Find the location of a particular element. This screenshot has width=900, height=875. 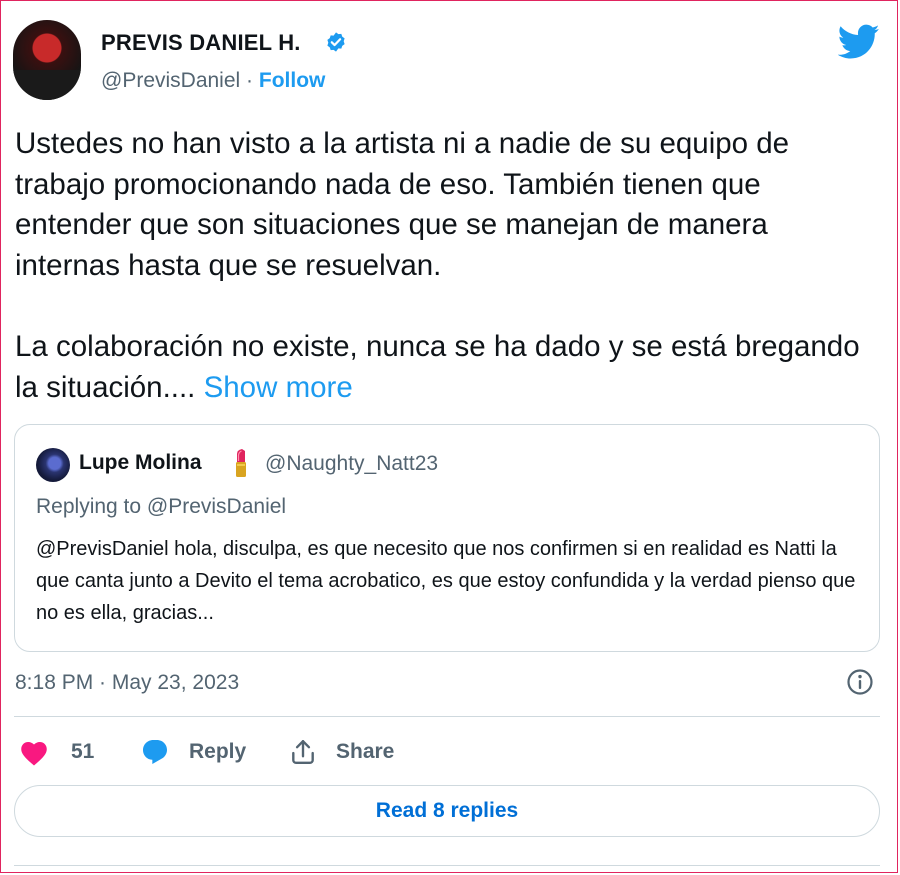

reply-bubble-icon is located at coordinates (155, 752).